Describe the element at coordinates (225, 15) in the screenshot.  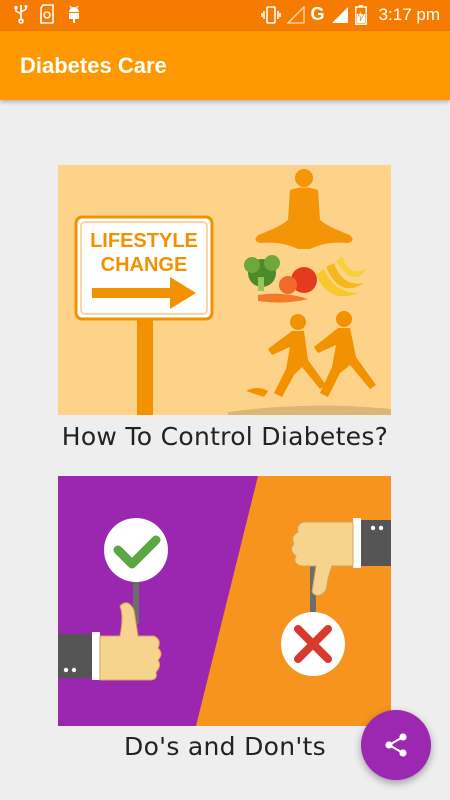
I see `status-bar: G 3:17 pm` at that location.